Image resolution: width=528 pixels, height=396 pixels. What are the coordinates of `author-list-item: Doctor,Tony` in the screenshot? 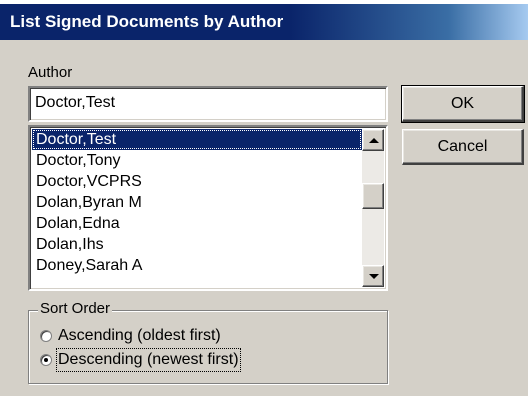 It's located at (197, 160).